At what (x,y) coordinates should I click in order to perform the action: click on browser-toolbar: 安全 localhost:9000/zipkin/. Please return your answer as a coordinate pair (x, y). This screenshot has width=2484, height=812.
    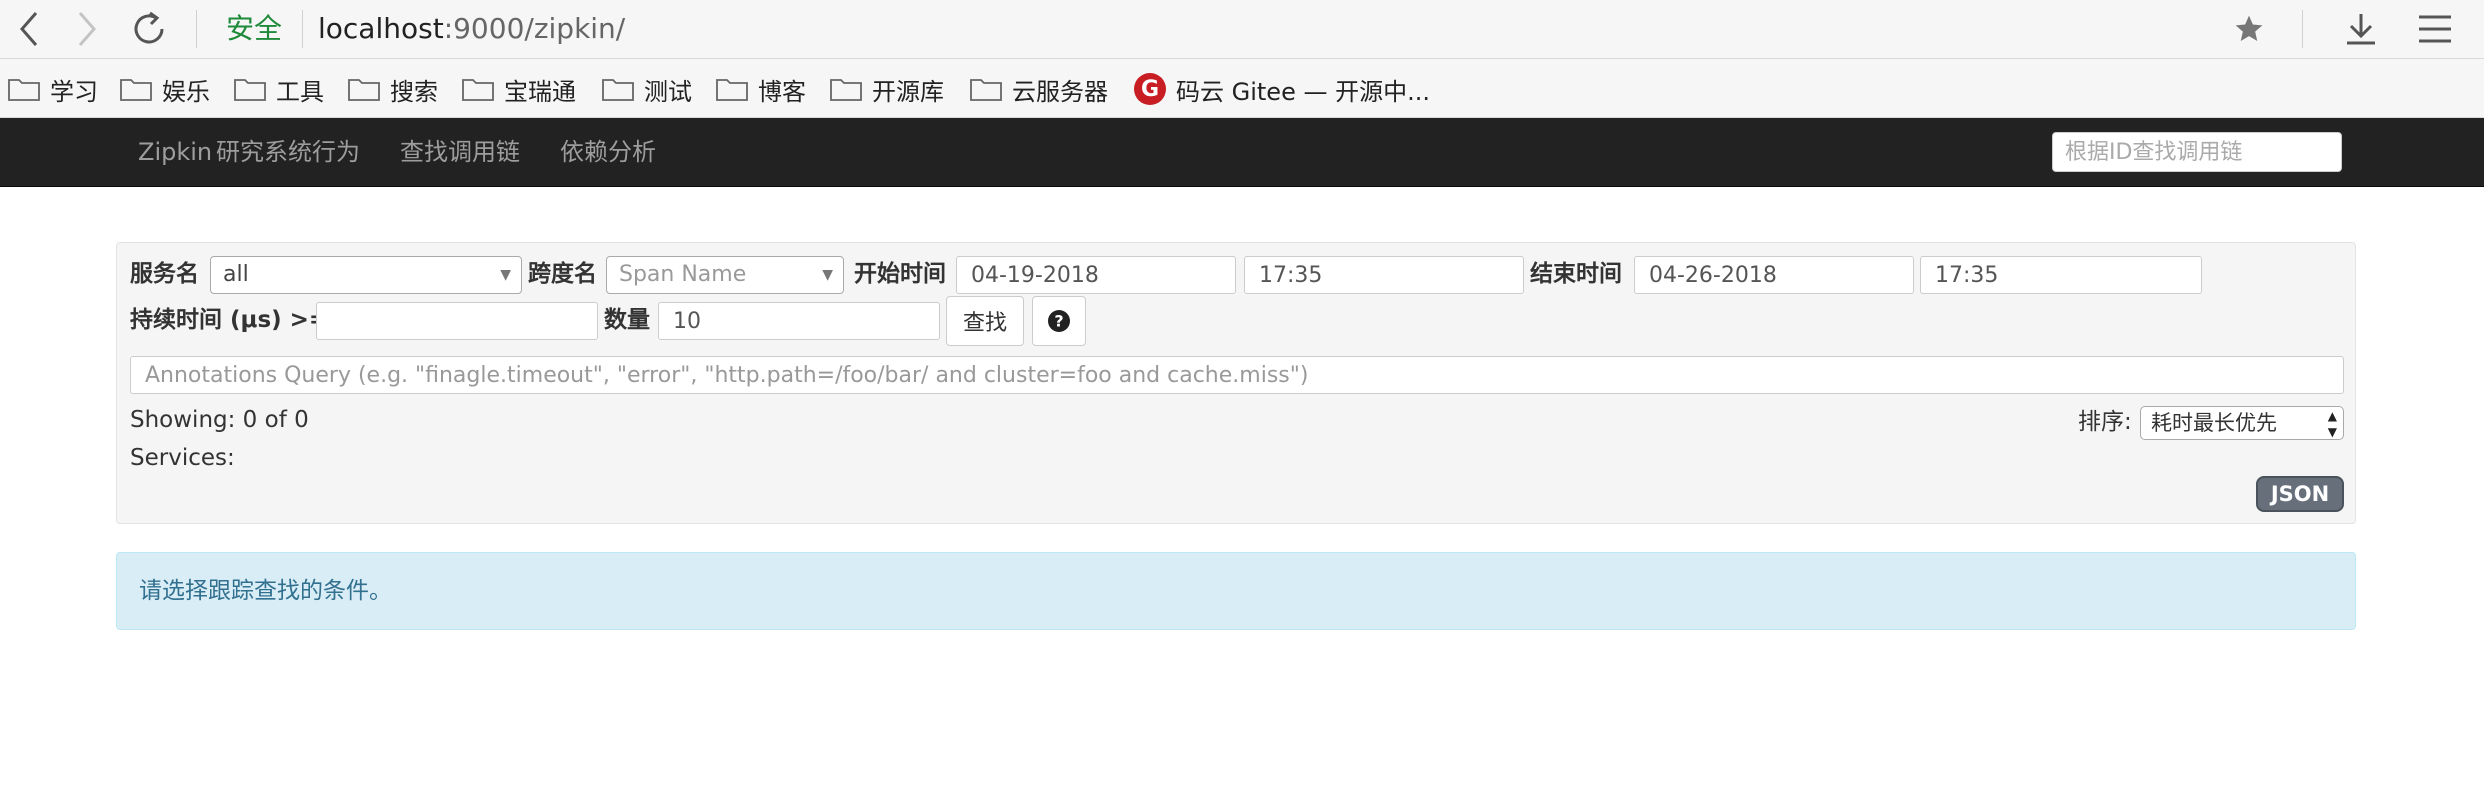
    Looking at the image, I should click on (1242, 29).